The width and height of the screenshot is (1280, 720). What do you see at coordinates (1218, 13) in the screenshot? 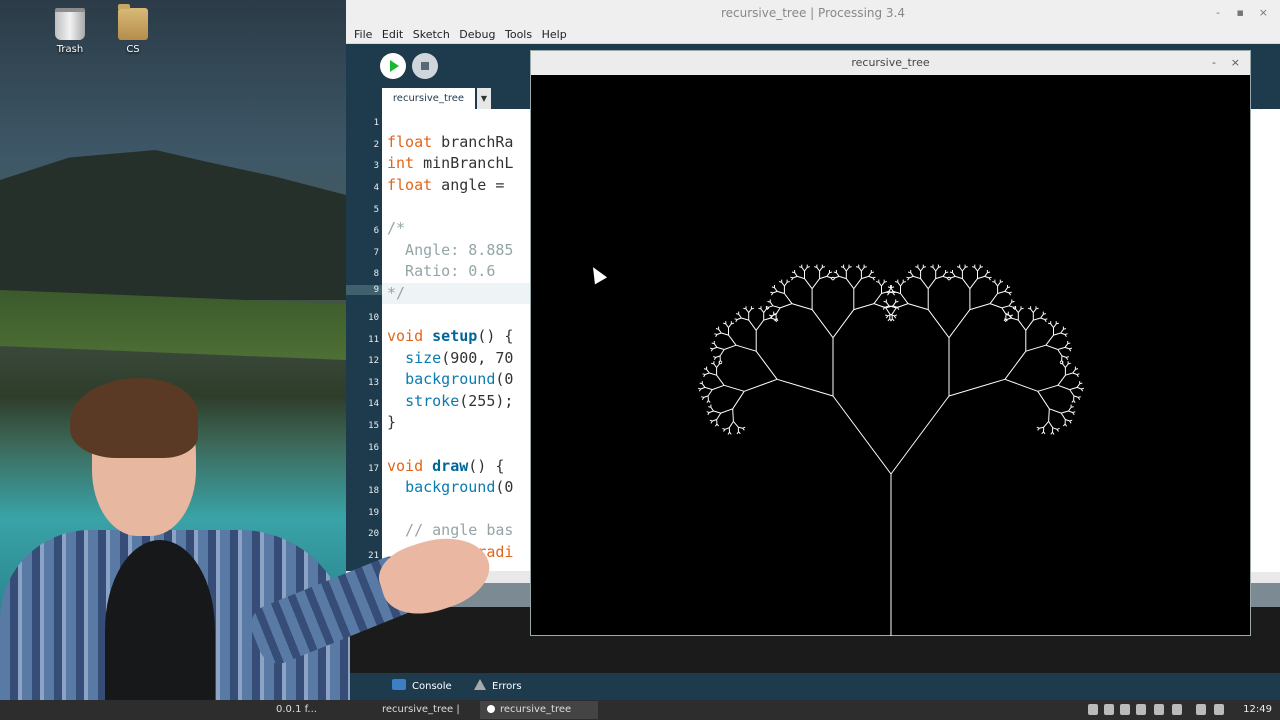
I see `minimize-button: -` at bounding box center [1218, 13].